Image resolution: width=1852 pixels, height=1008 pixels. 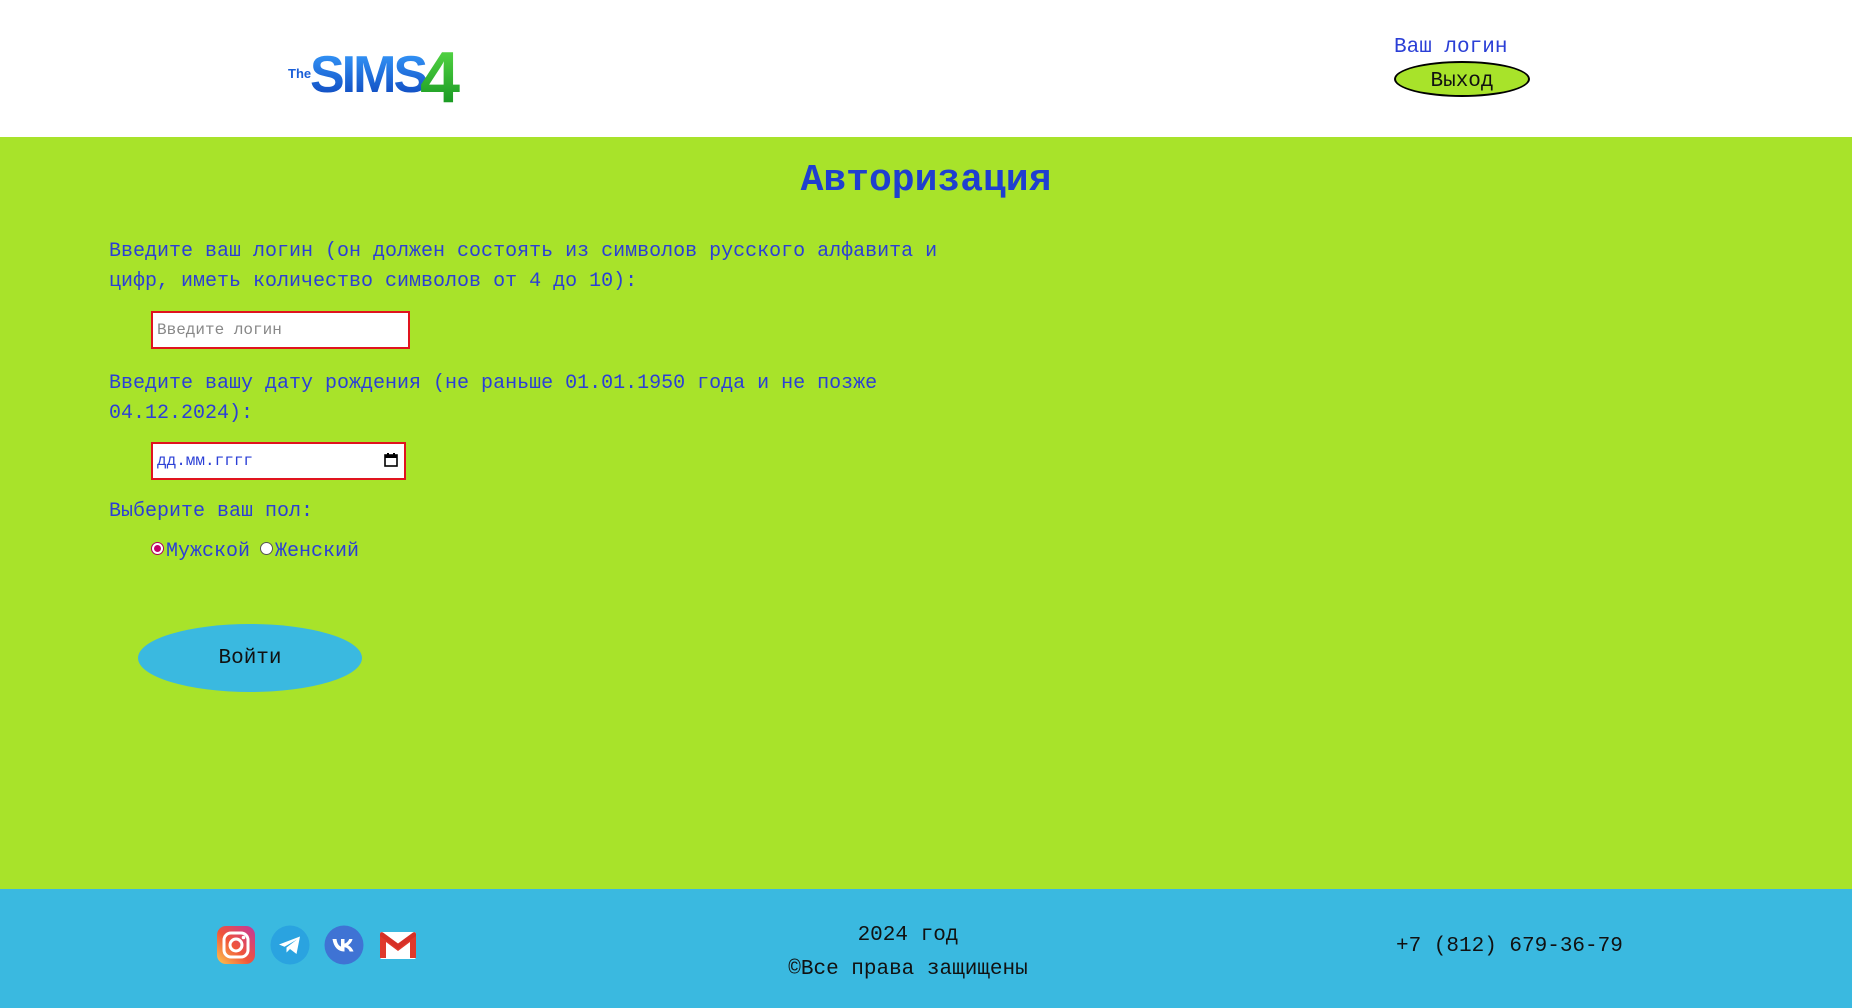 I want to click on user-box: Ваш логин Выход, so click(x=1464, y=66).